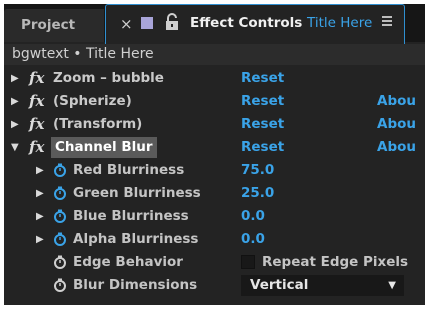 The width and height of the screenshot is (429, 310). What do you see at coordinates (340, 23) in the screenshot?
I see `comp-name-label: Title Here` at bounding box center [340, 23].